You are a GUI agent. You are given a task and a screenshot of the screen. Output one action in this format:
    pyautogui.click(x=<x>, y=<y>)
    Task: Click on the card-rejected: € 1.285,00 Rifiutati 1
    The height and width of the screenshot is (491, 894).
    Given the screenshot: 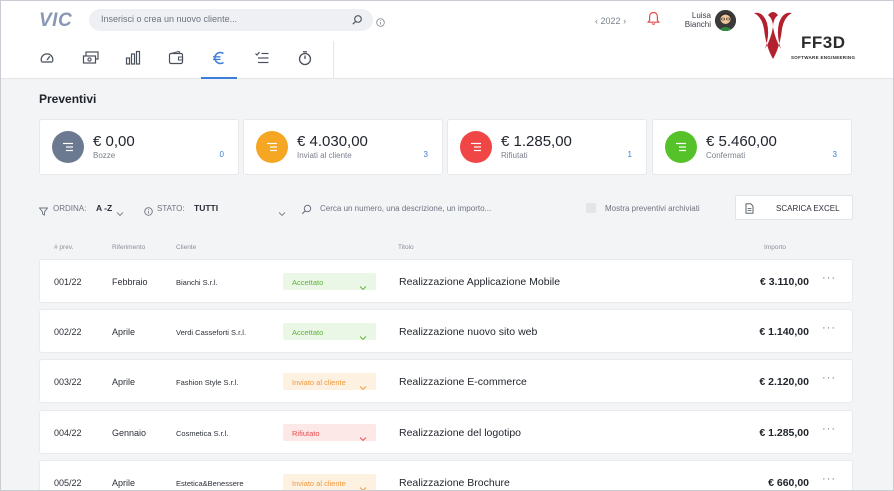 What is the action you would take?
    pyautogui.click(x=547, y=147)
    